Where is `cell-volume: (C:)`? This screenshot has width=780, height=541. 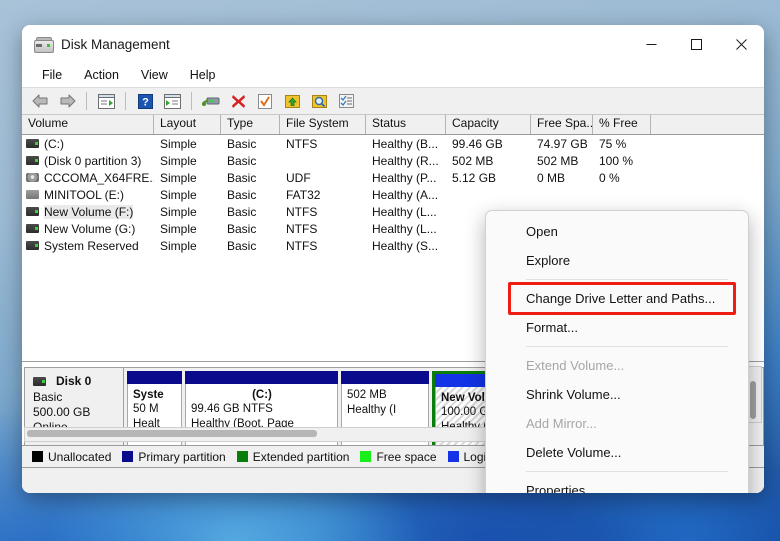 cell-volume: (C:) is located at coordinates (88, 144).